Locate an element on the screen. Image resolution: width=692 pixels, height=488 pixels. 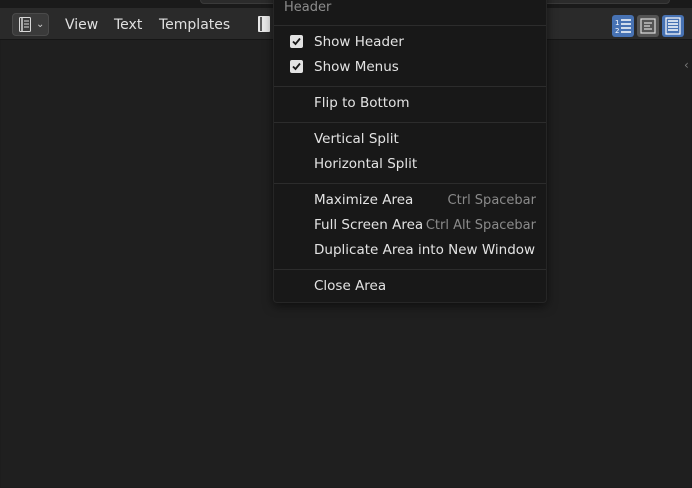
menu-view: View is located at coordinates (81, 26).